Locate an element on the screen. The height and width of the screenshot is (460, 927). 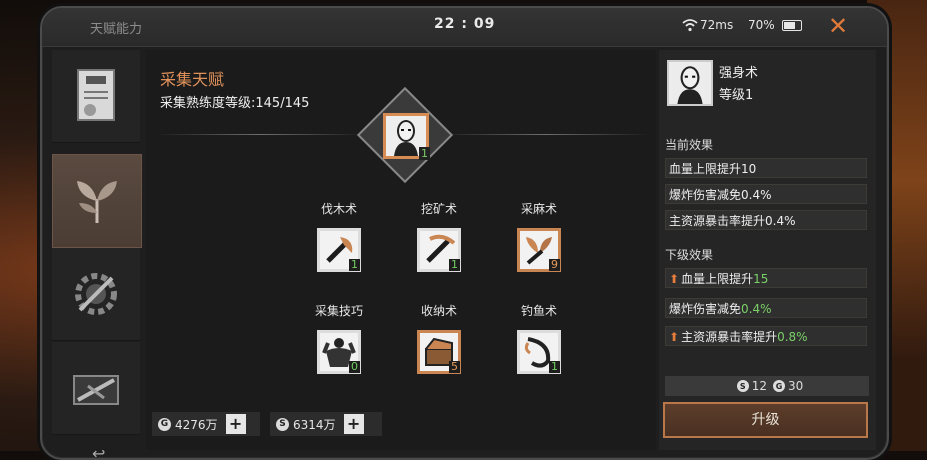
gathering-leaf-icon is located at coordinates (97, 202).